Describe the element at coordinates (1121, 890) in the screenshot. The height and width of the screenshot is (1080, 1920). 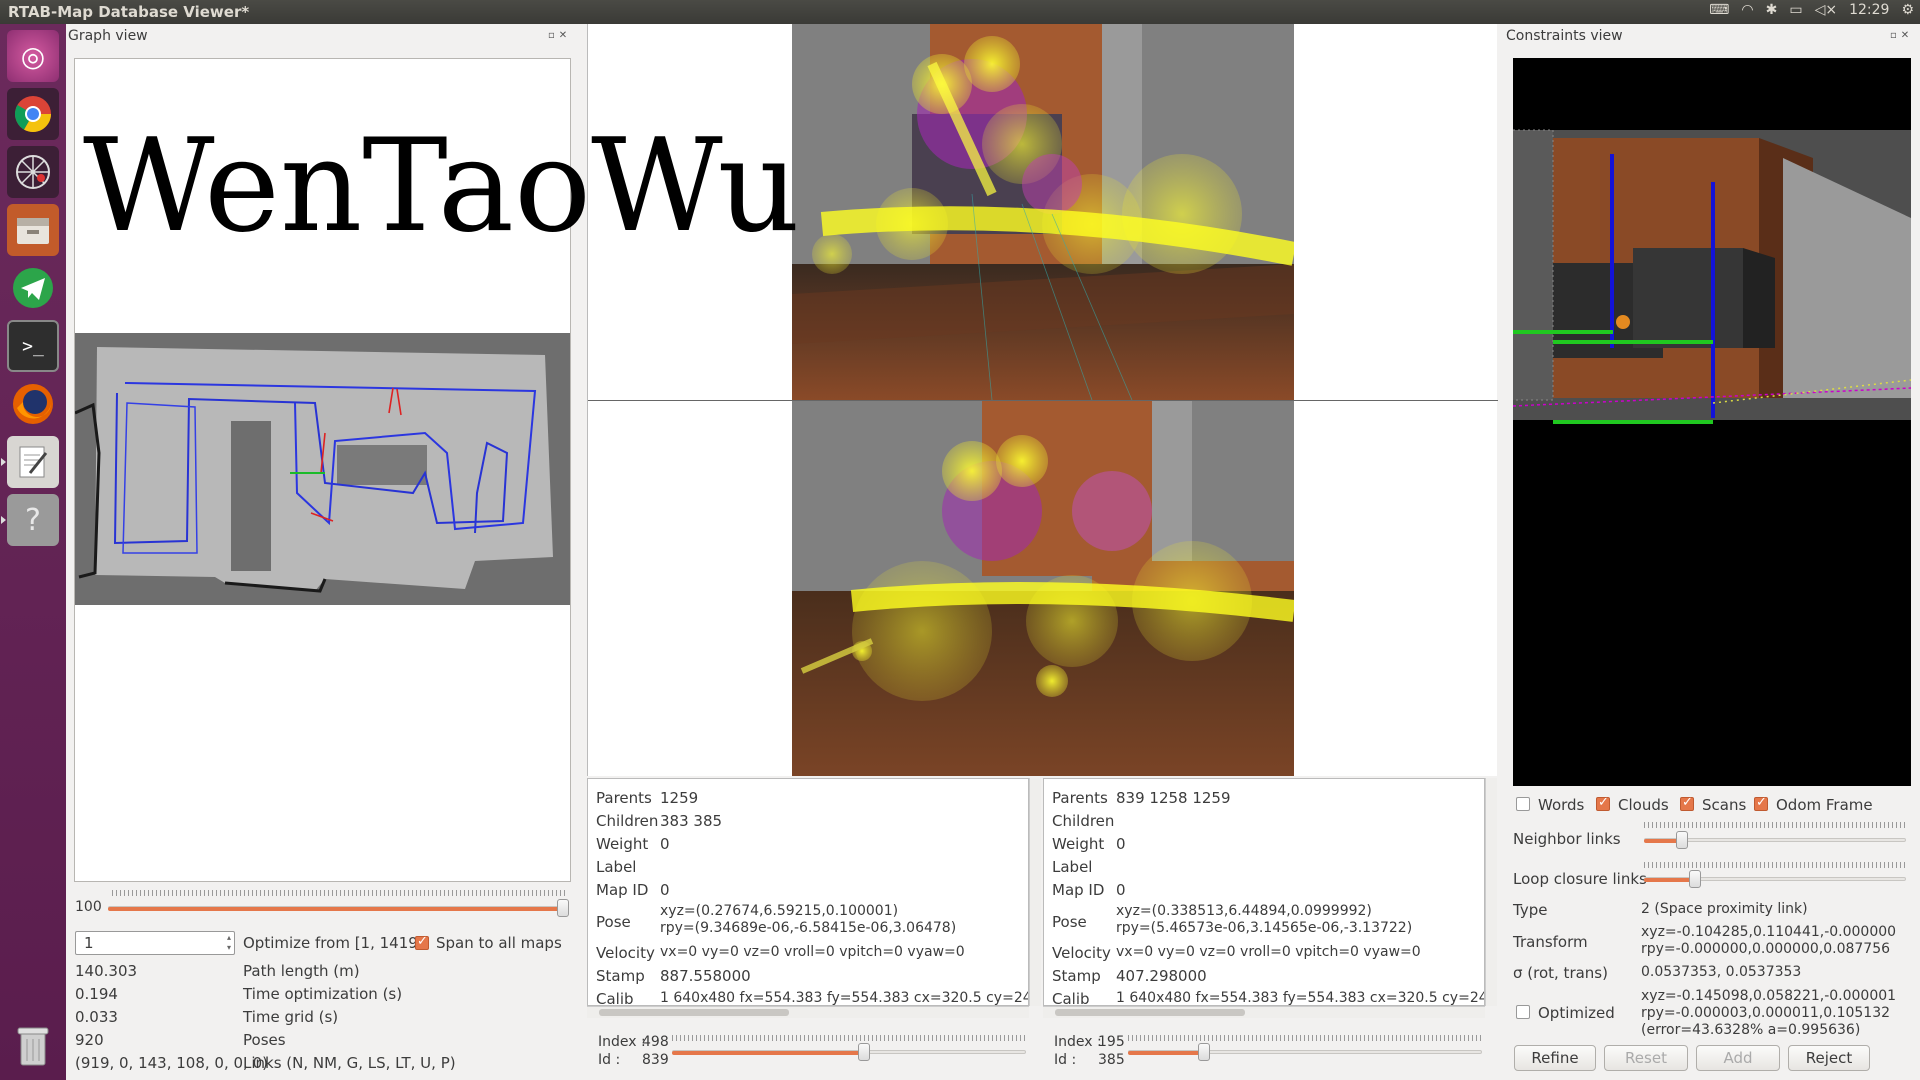
I see `map-id-value: 0` at that location.